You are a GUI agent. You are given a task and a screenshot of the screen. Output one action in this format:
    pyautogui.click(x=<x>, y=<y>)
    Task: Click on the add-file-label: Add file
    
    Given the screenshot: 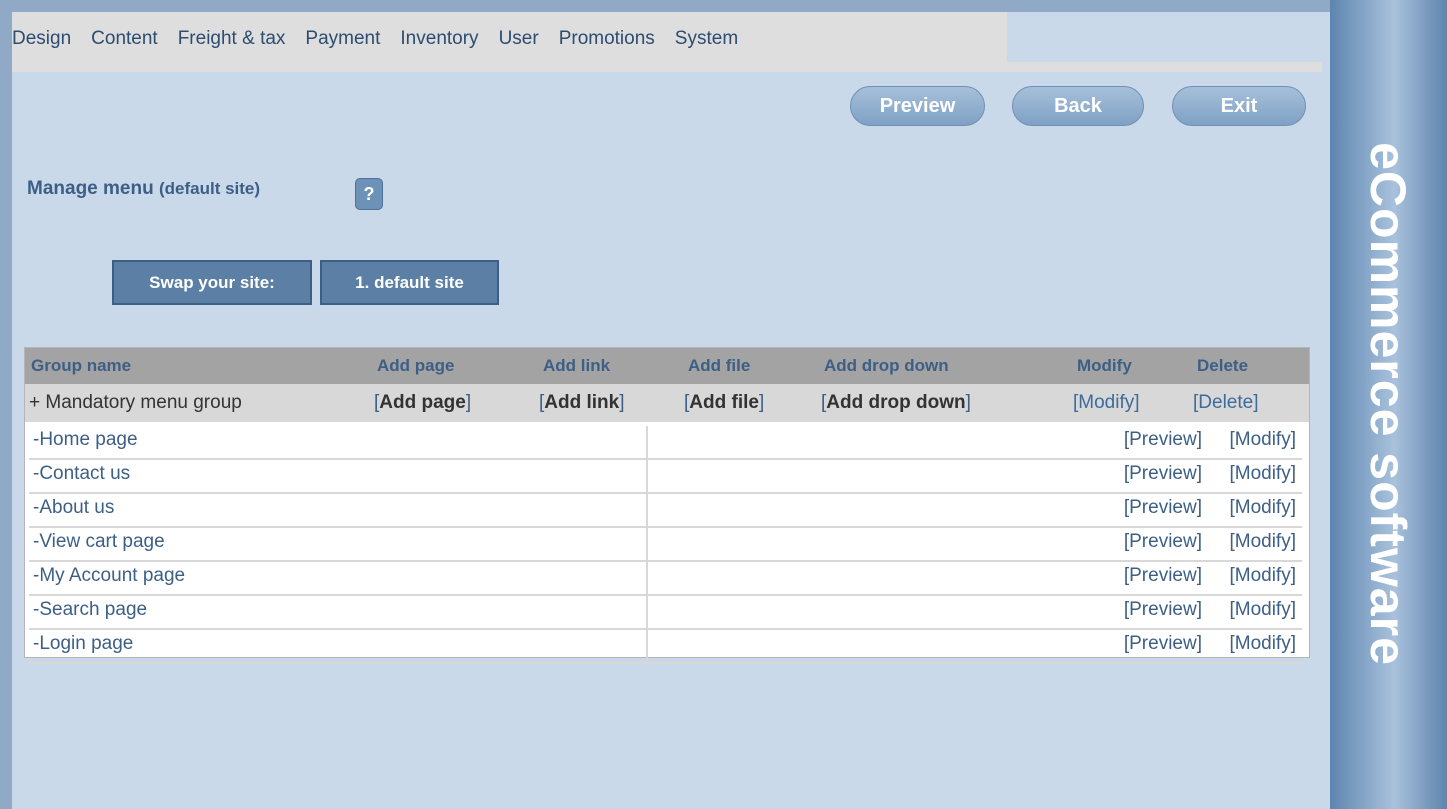 What is the action you would take?
    pyautogui.click(x=724, y=402)
    